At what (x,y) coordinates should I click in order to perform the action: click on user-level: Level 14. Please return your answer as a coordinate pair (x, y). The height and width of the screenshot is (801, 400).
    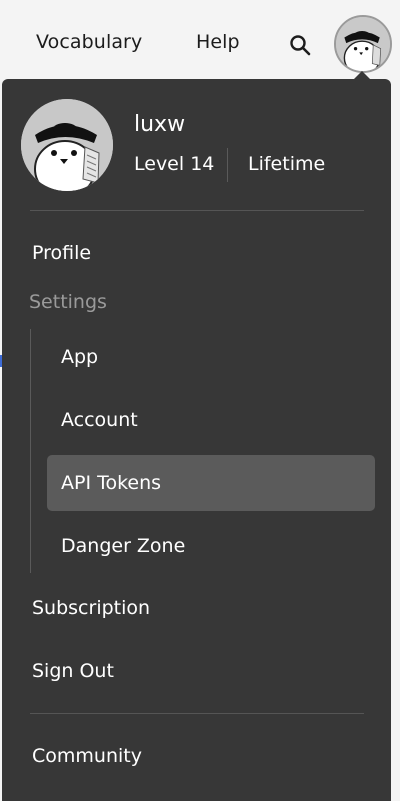
    Looking at the image, I should click on (174, 164).